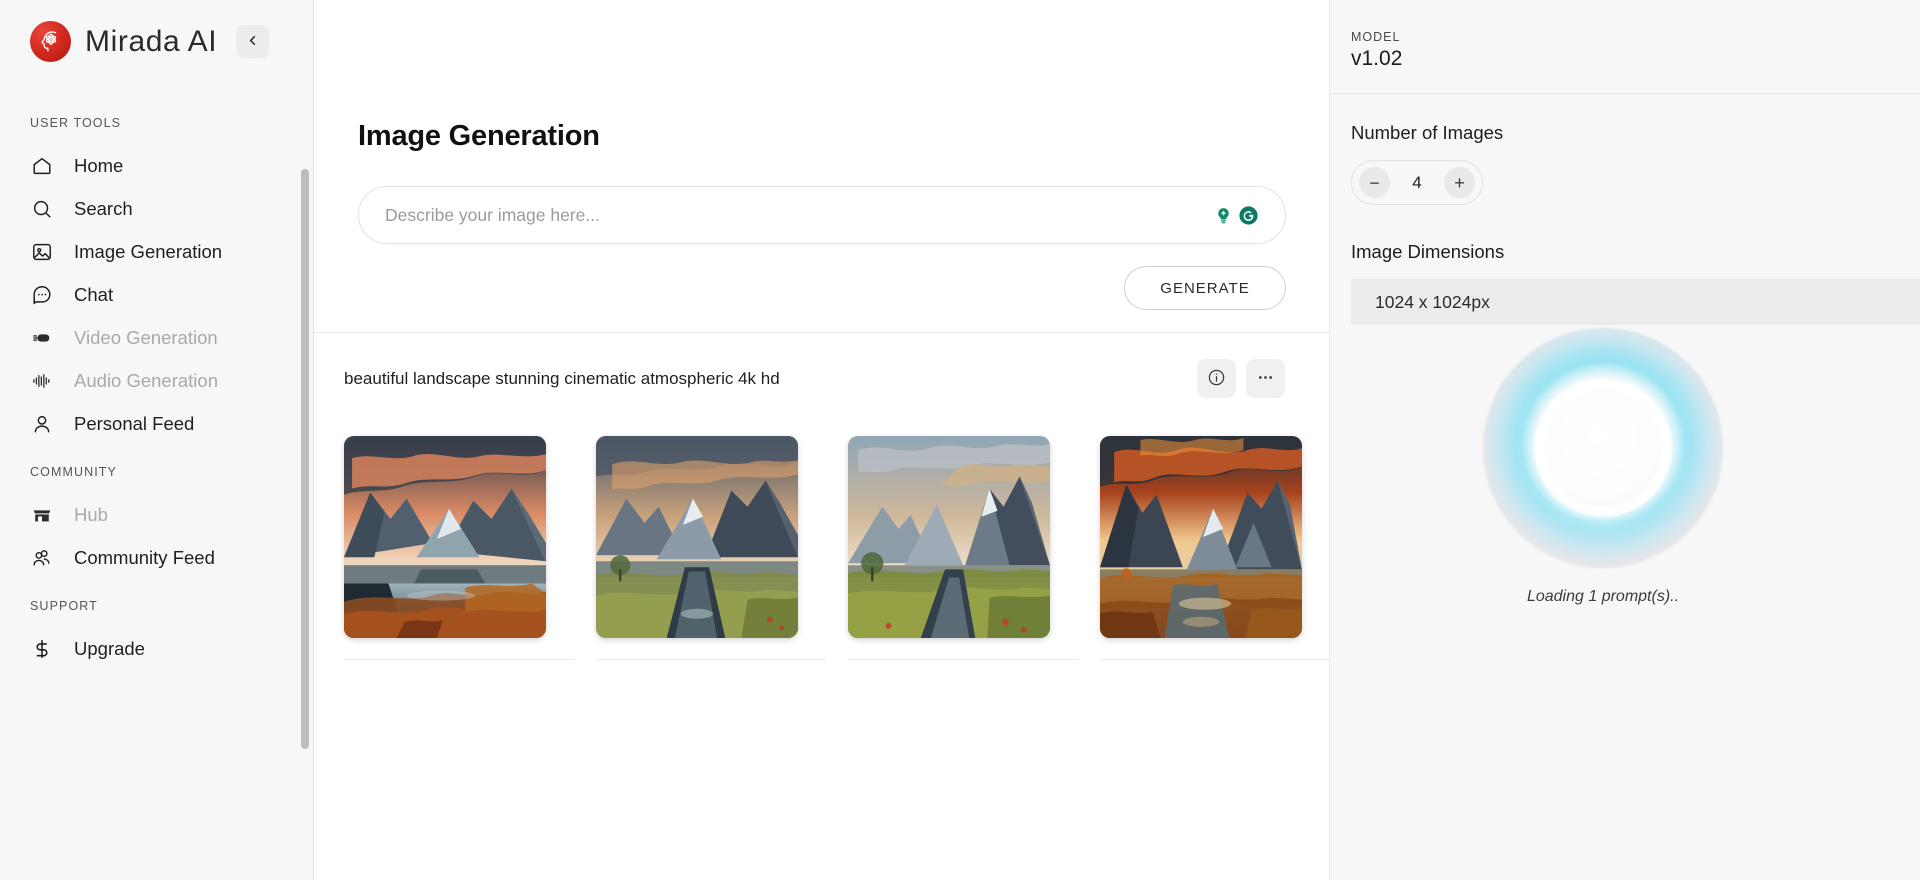  What do you see at coordinates (822, 248) in the screenshot?
I see `prompt-row: GENERATE` at bounding box center [822, 248].